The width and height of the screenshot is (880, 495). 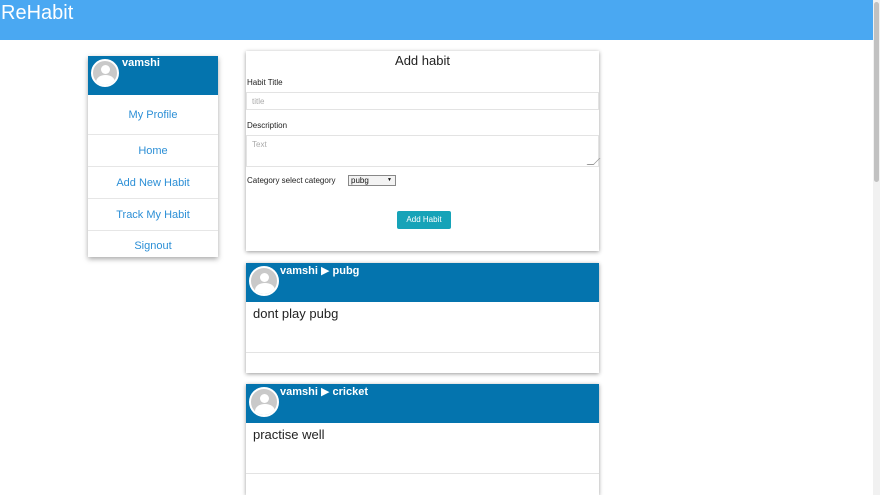 What do you see at coordinates (153, 243) in the screenshot?
I see `sidebar-item-signout: Signout` at bounding box center [153, 243].